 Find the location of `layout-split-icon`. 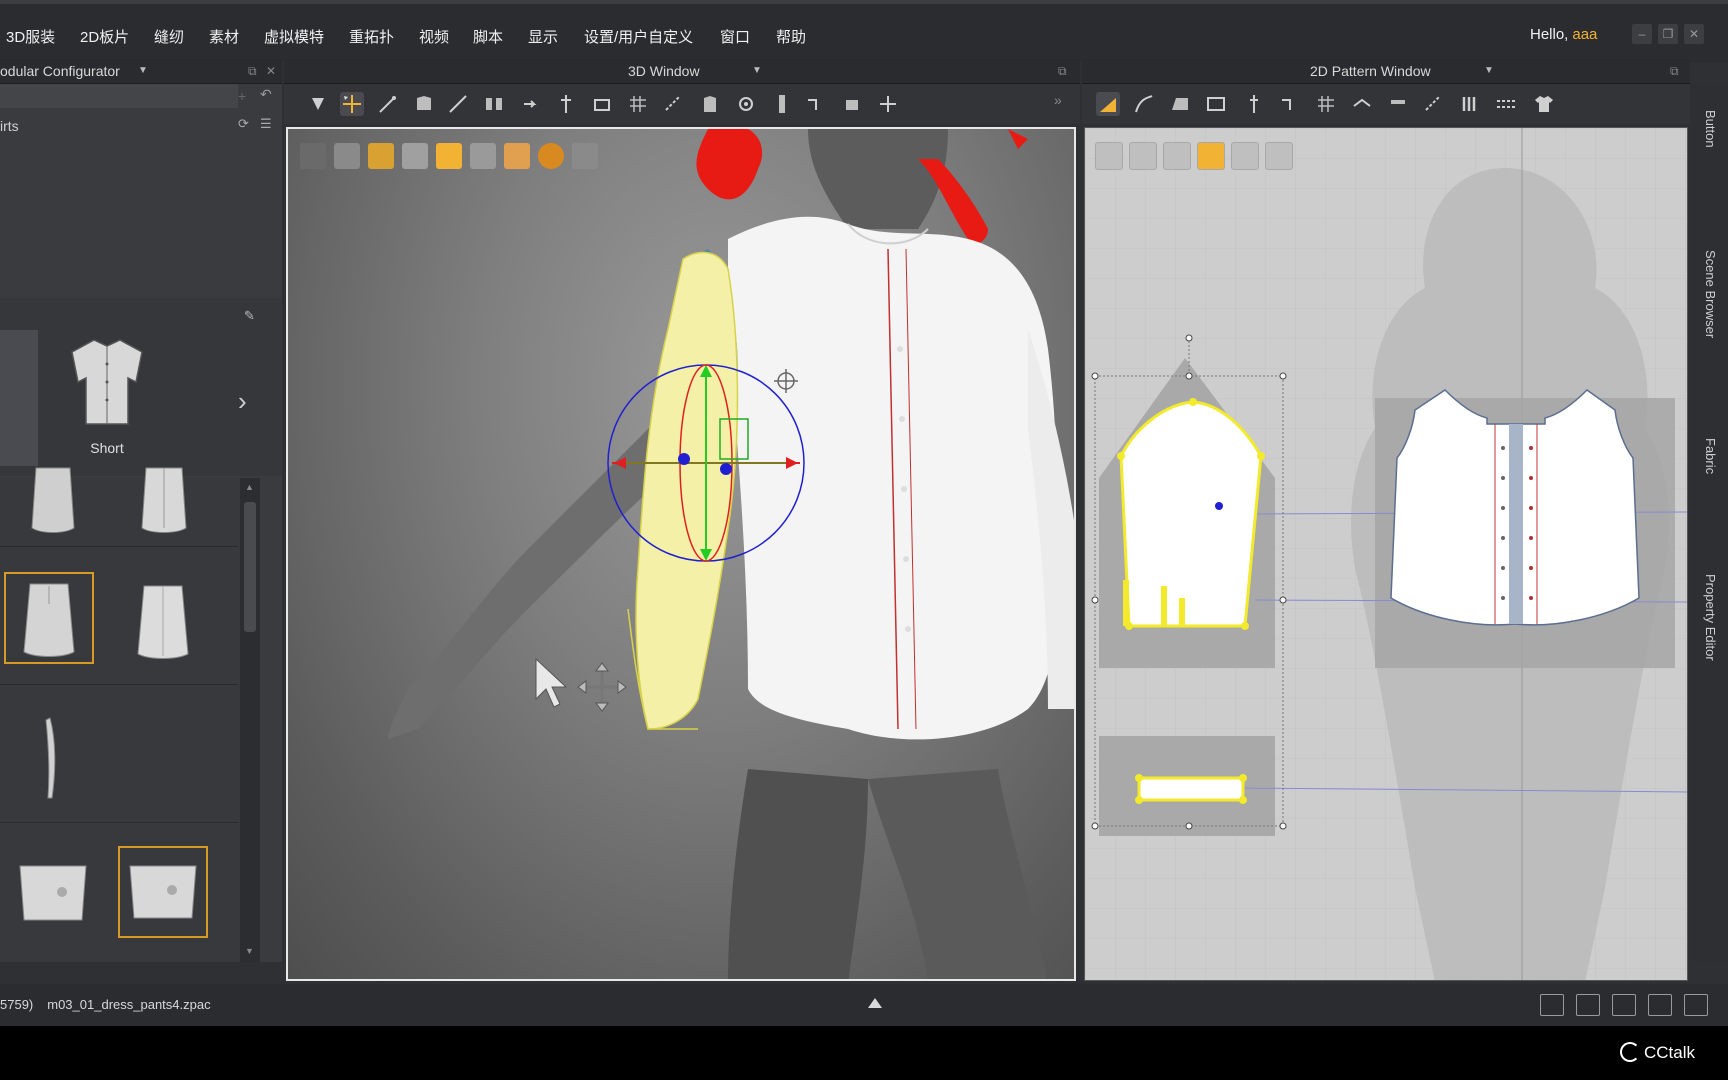

layout-split-icon is located at coordinates (1588, 1005).